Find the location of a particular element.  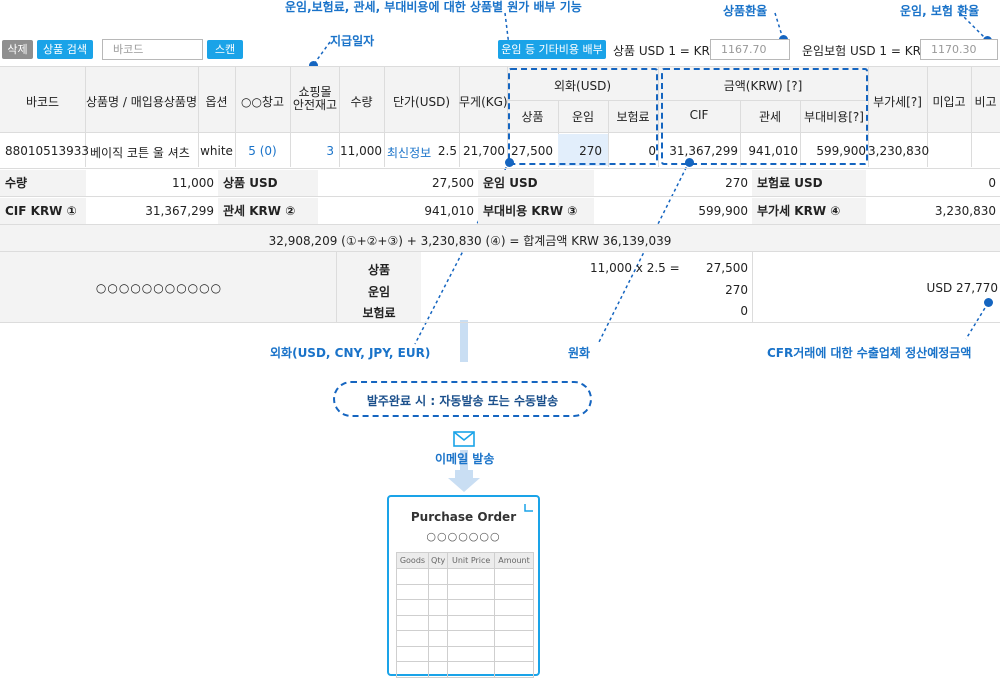

po-col-amount: Amount is located at coordinates (514, 560).